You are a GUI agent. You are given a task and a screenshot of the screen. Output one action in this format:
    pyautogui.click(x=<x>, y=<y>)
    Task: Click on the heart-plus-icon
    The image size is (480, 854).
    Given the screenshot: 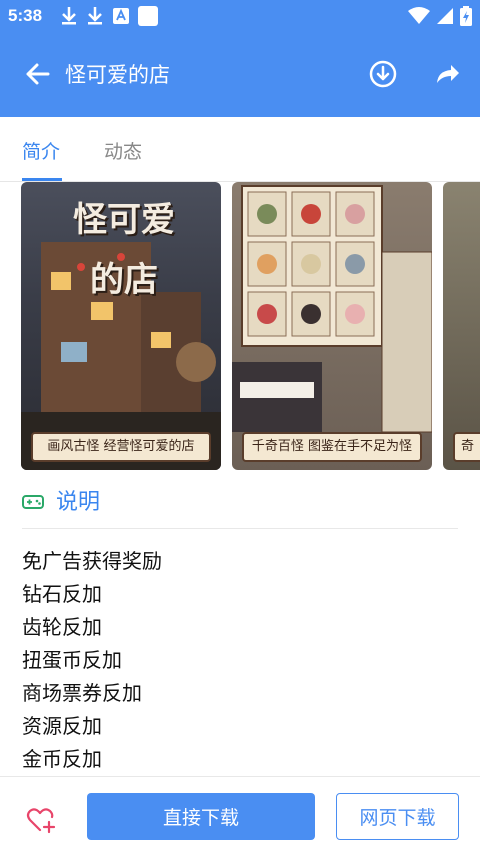 What is the action you would take?
    pyautogui.click(x=41, y=821)
    